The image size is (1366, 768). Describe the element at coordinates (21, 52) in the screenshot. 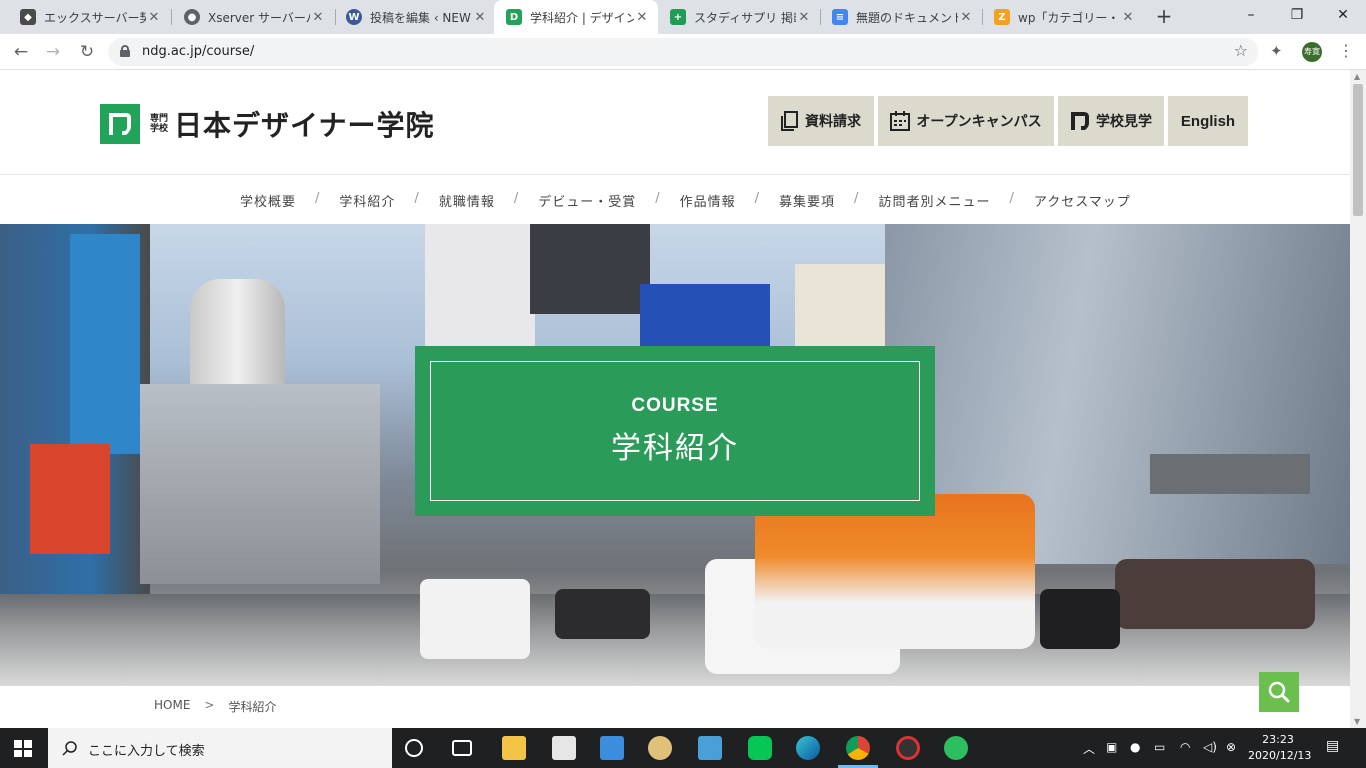

I see `back-button: ←` at that location.